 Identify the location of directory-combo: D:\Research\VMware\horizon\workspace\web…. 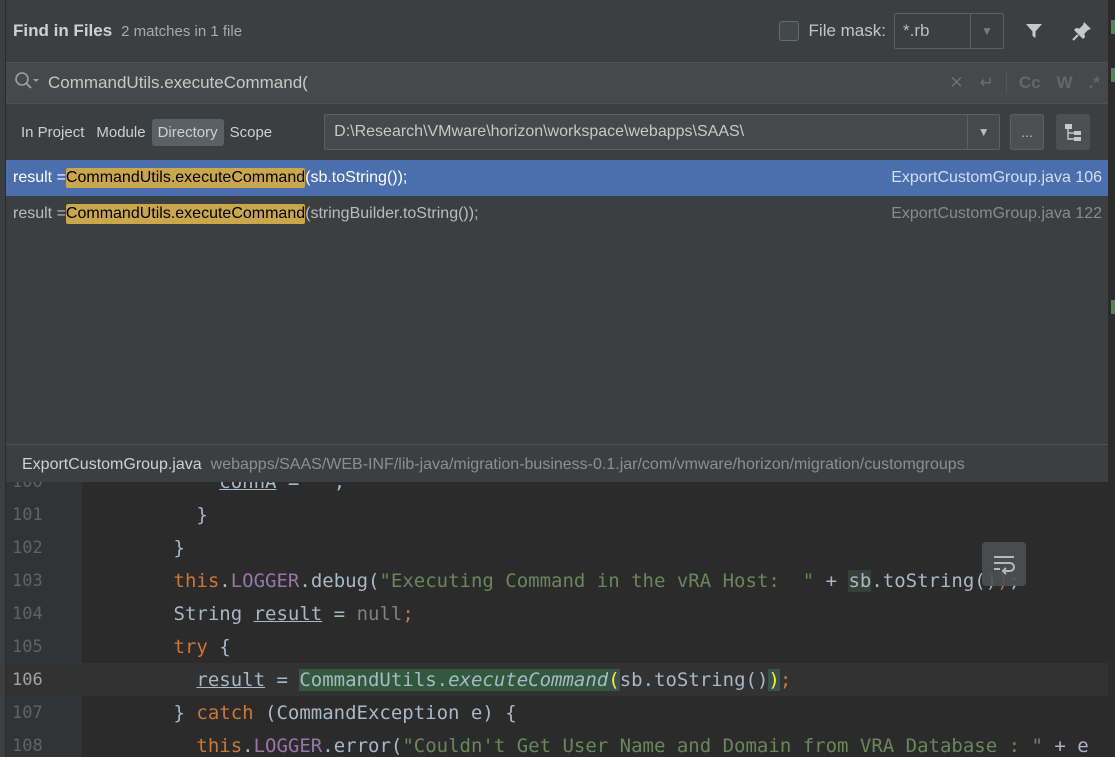
(662, 132).